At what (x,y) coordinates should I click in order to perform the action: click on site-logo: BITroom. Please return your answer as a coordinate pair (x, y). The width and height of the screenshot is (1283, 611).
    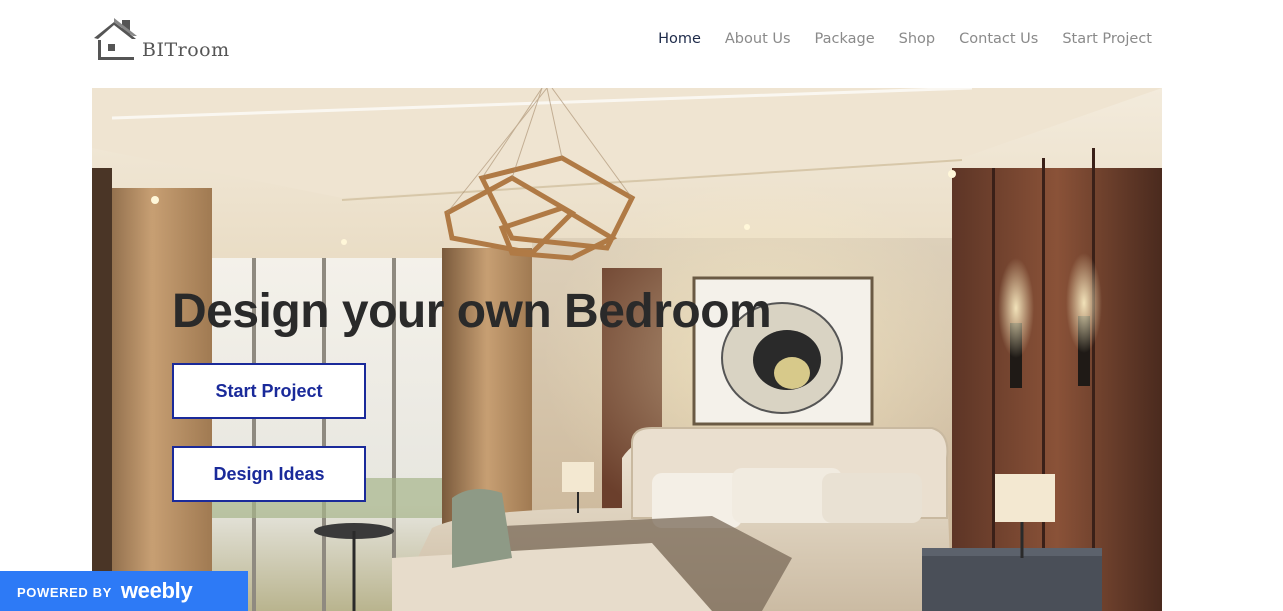
    Looking at the image, I should click on (162, 38).